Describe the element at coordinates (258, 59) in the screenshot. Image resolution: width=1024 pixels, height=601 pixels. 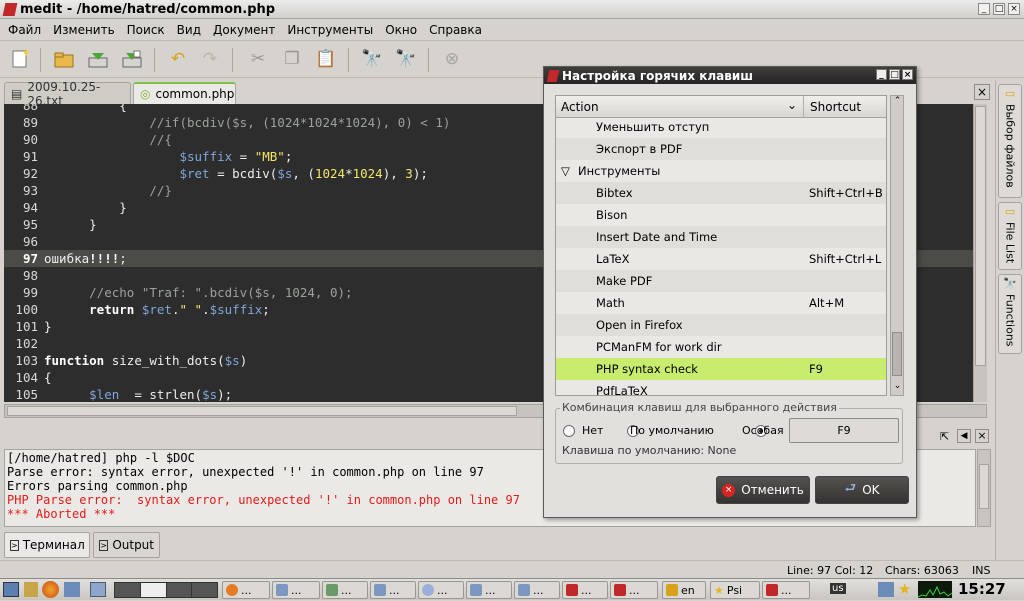
I see `cut-icon: ✂` at that location.